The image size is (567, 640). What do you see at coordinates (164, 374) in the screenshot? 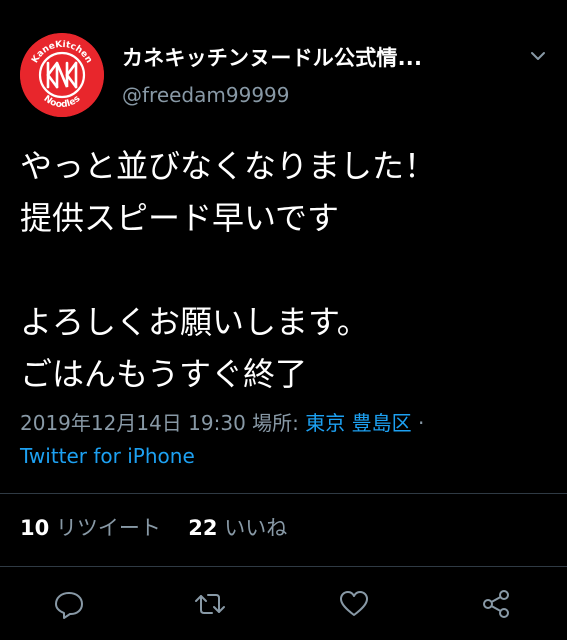
I see `tweet-line: ごはんもうすぐ終了` at bounding box center [164, 374].